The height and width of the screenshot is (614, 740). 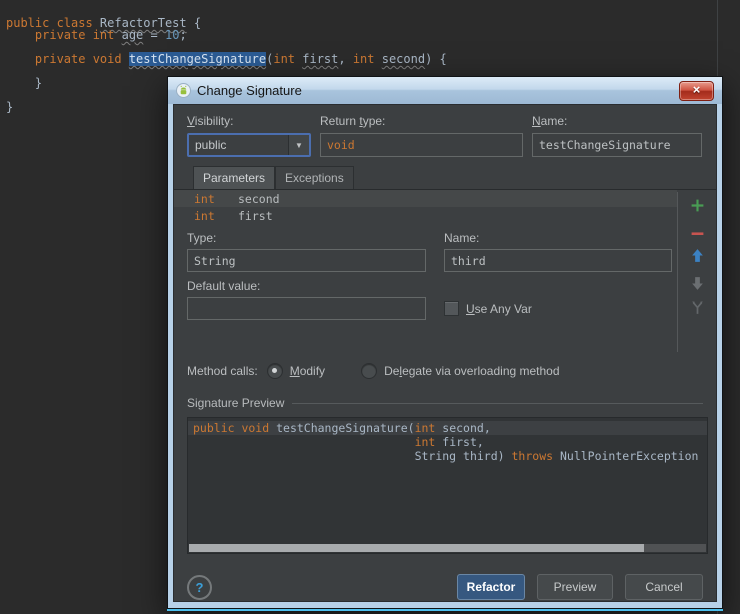 I want to click on return-type-label: Return type:, so click(x=353, y=121).